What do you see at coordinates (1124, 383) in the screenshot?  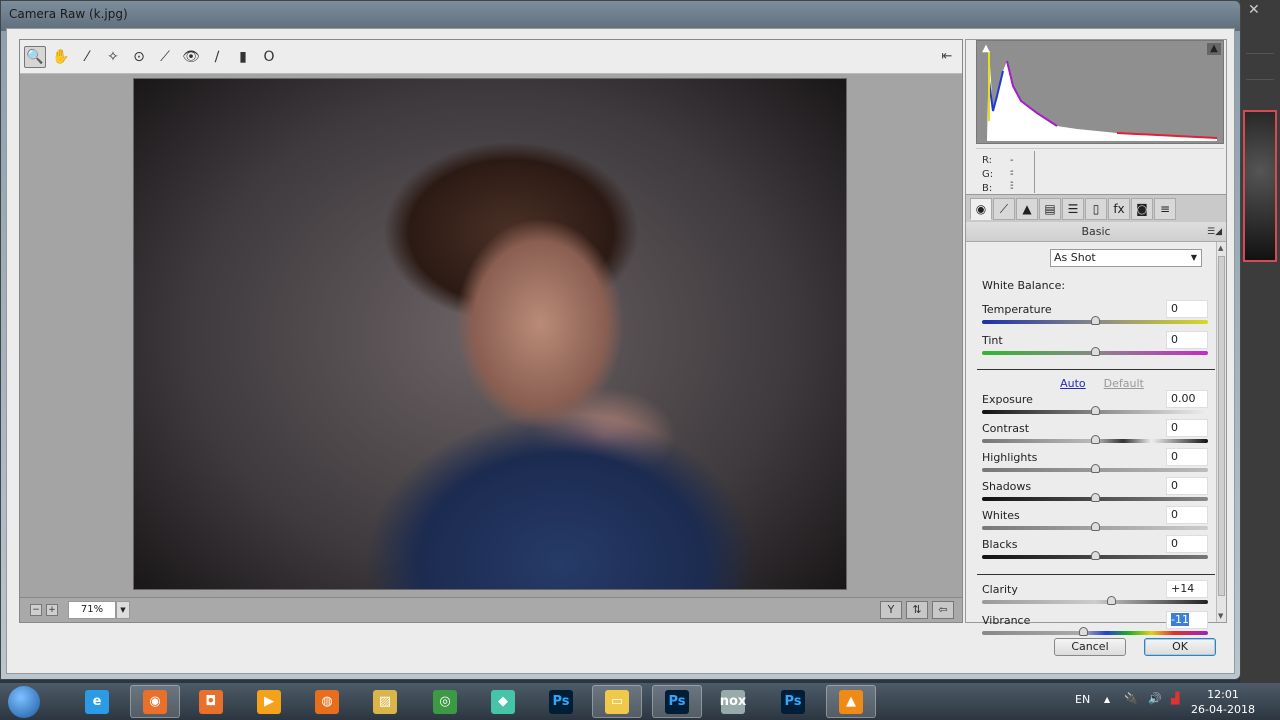 I see `default-link: Default` at bounding box center [1124, 383].